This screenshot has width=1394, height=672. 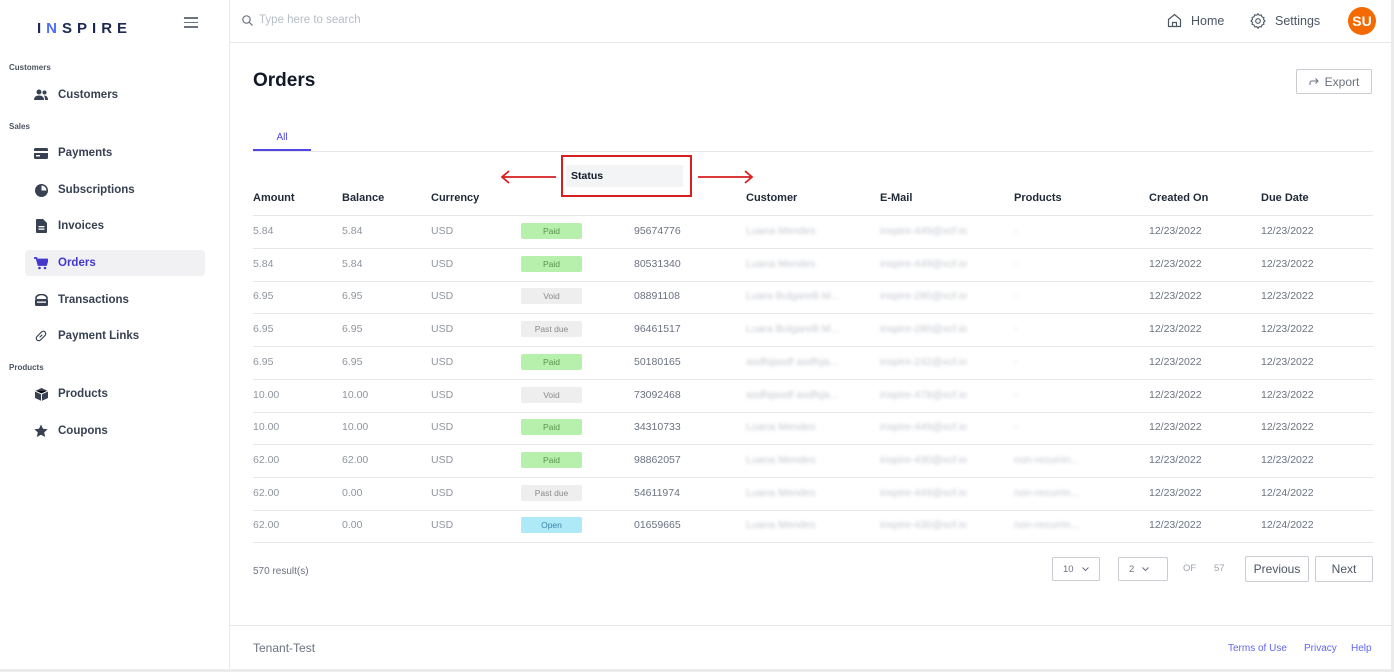 What do you see at coordinates (41, 190) in the screenshot?
I see `pie-chart-icon` at bounding box center [41, 190].